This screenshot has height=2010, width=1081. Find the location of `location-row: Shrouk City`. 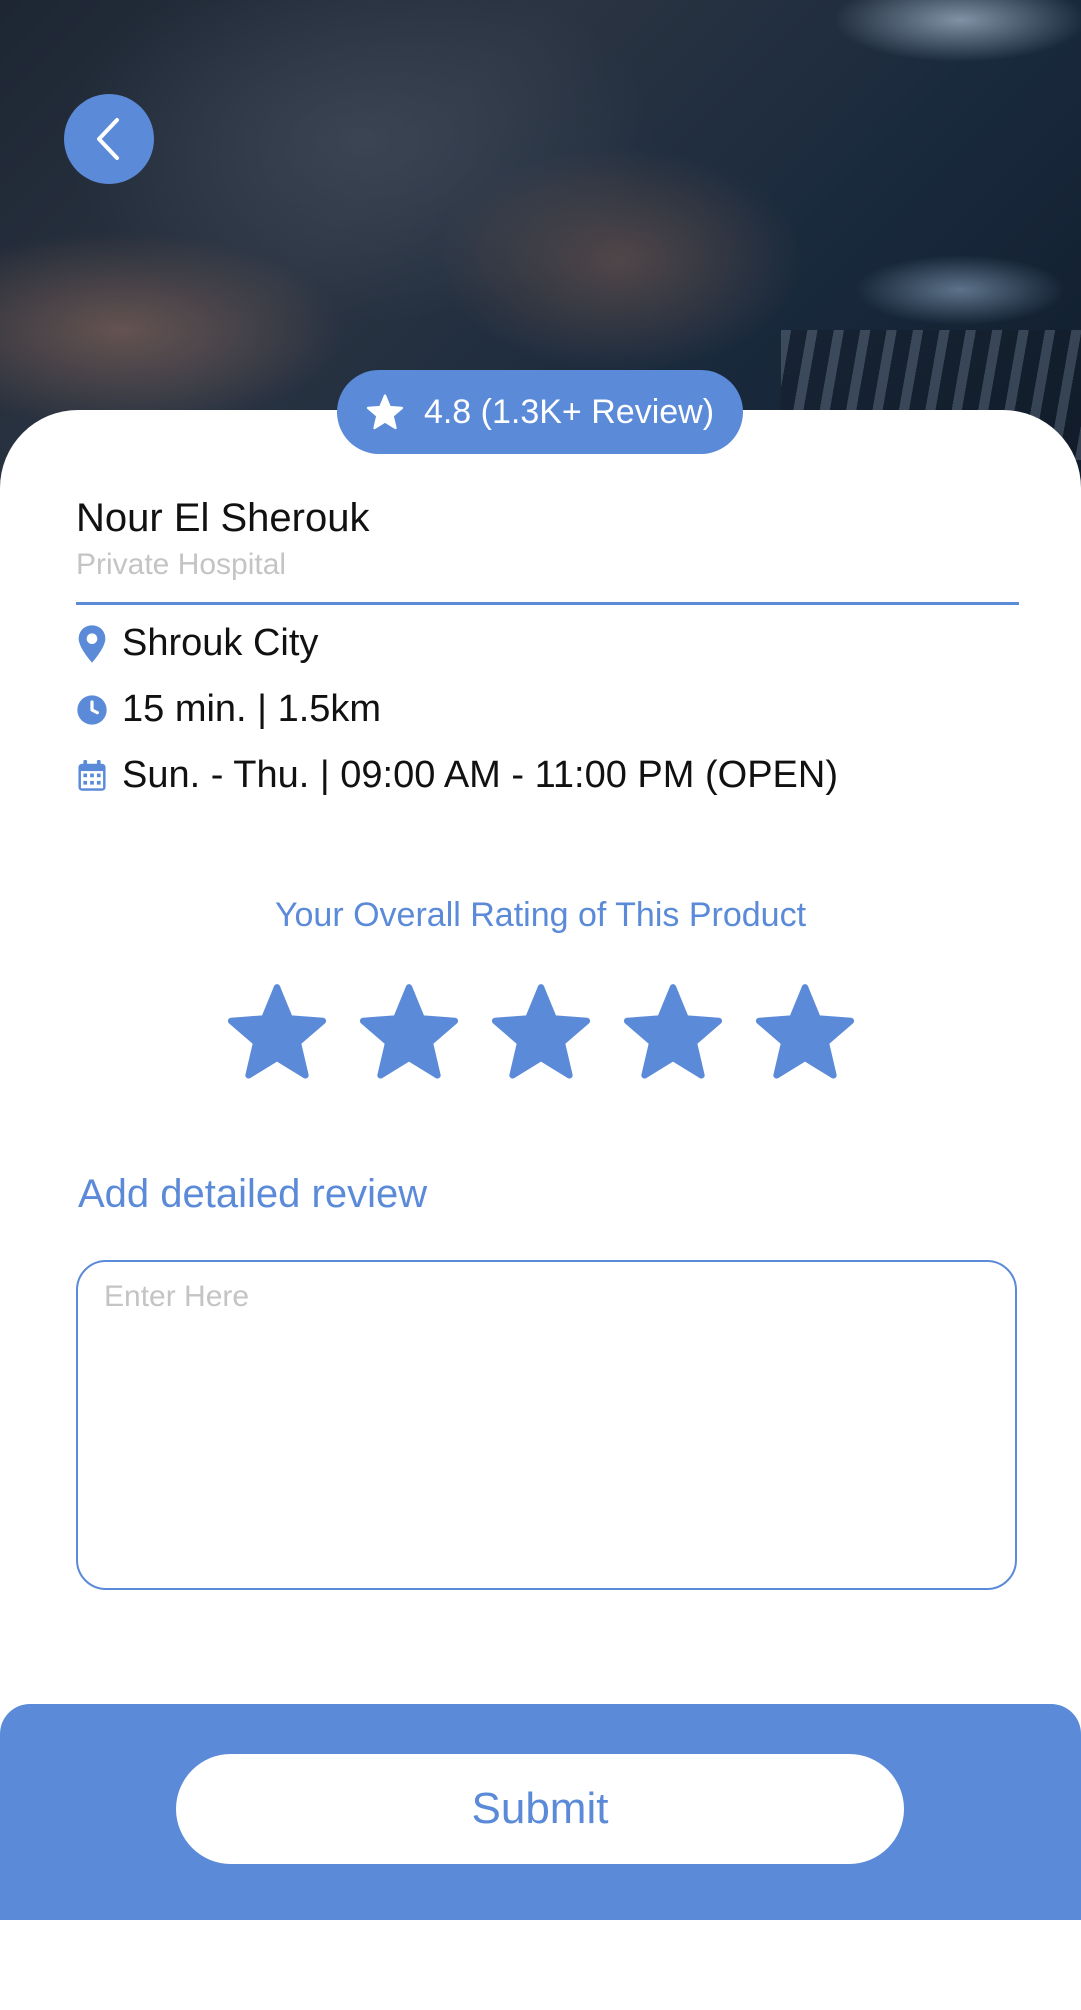

location-row: Shrouk City is located at coordinates (197, 643).